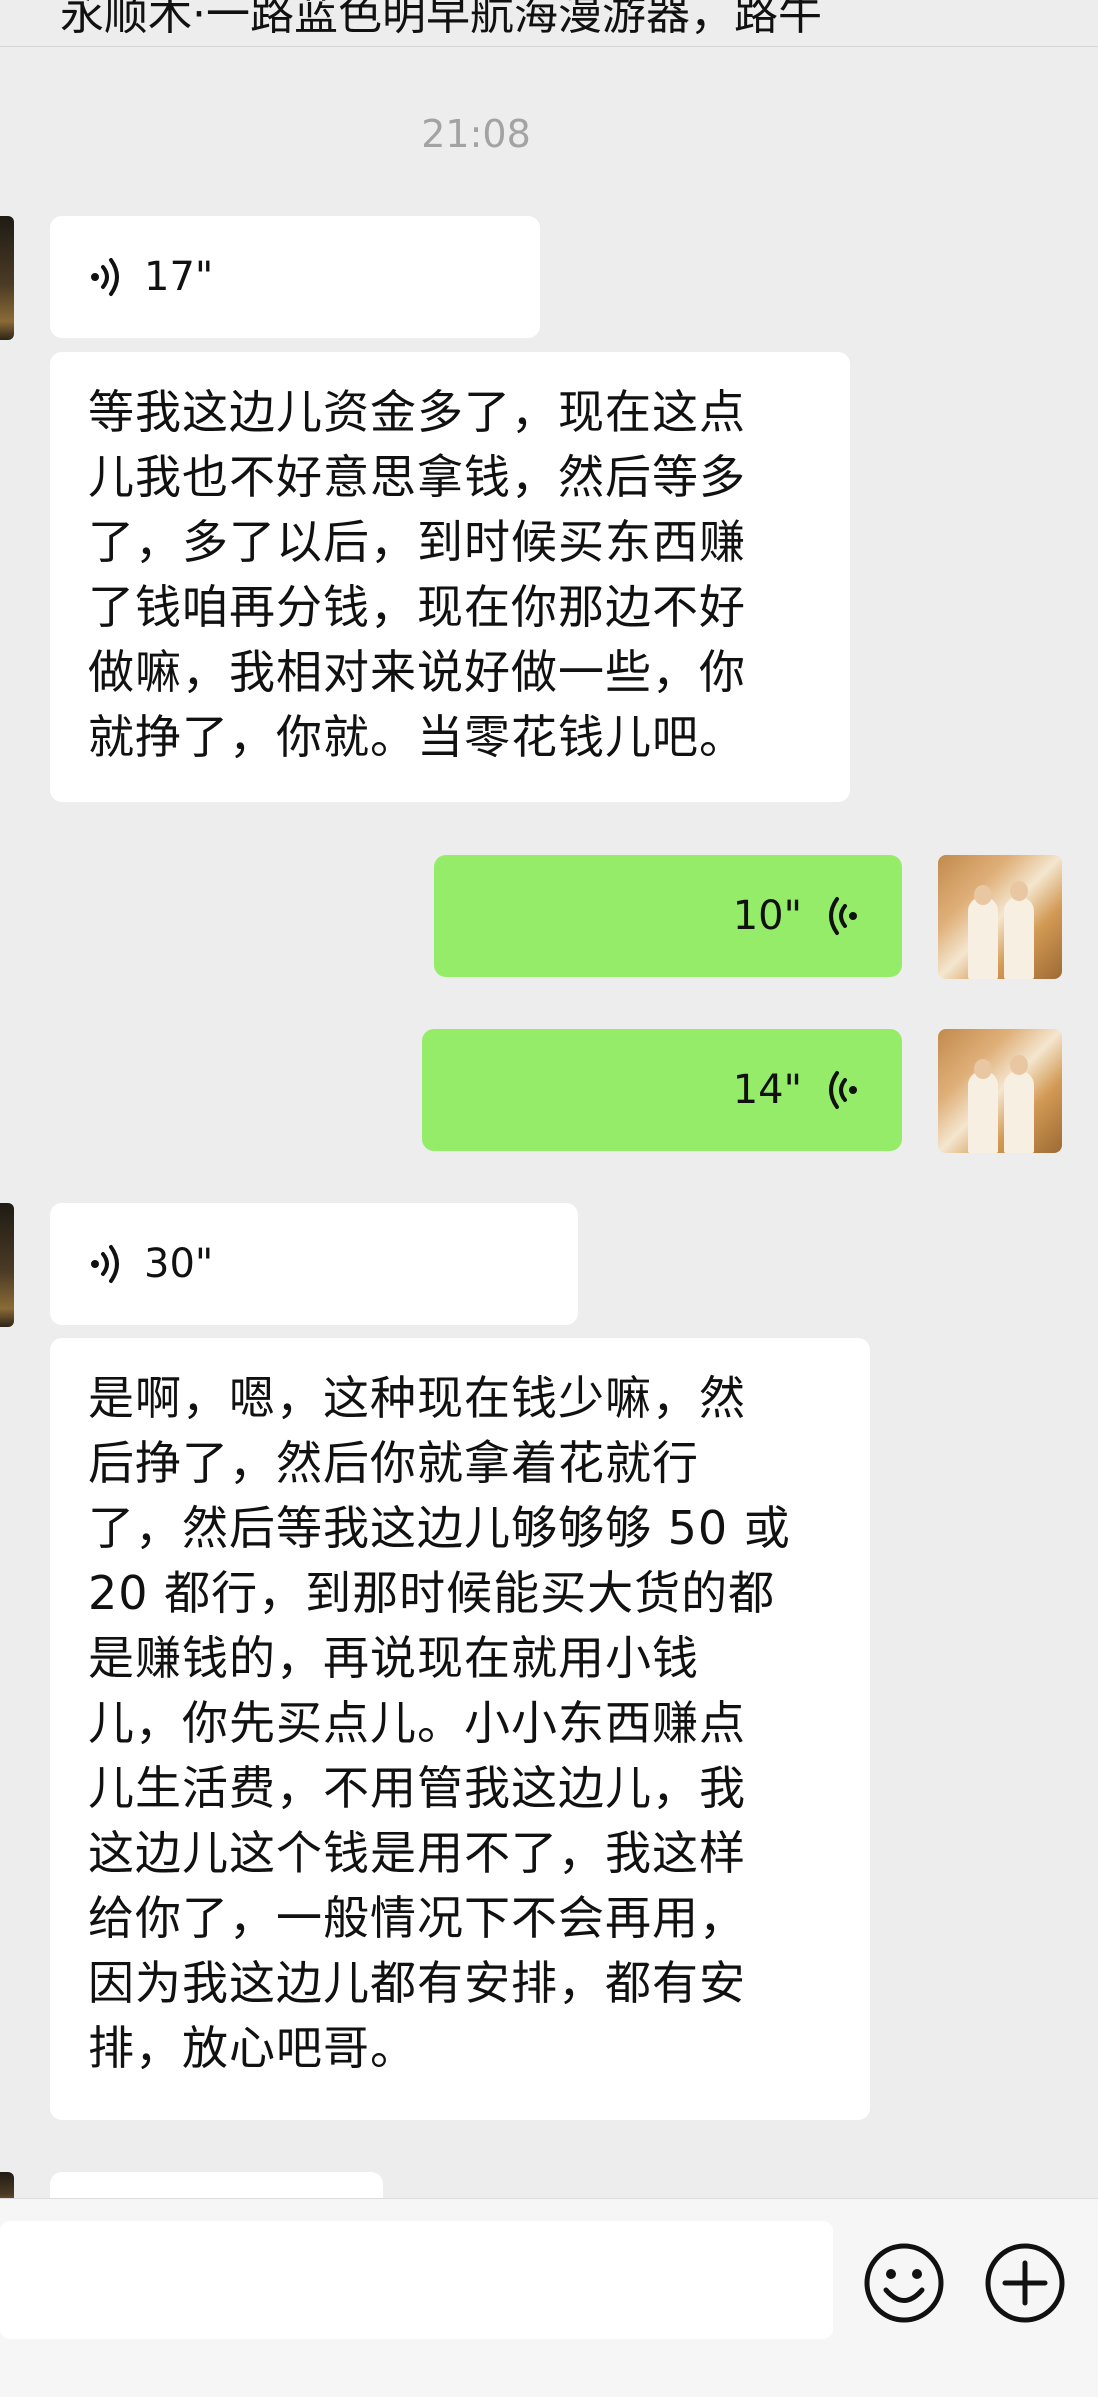  What do you see at coordinates (417, 1853) in the screenshot?
I see `message-line: 这边儿这个钱是用不了，我这样` at bounding box center [417, 1853].